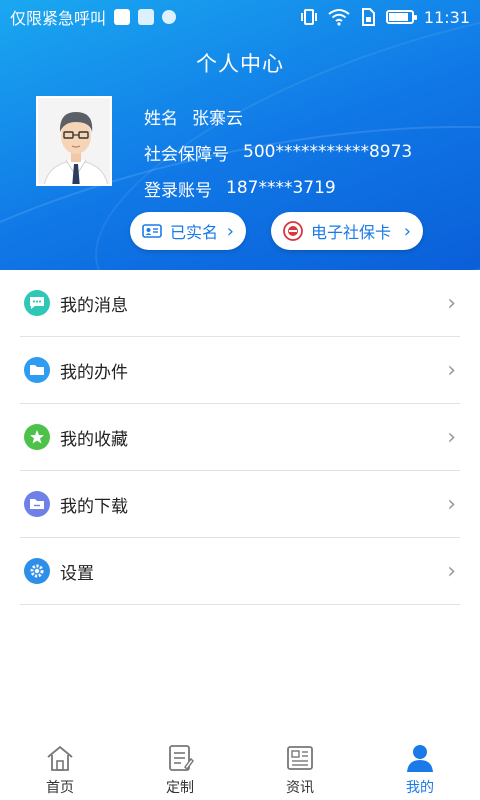 The width and height of the screenshot is (480, 800). Describe the element at coordinates (300, 758) in the screenshot. I see `news-icon` at that location.